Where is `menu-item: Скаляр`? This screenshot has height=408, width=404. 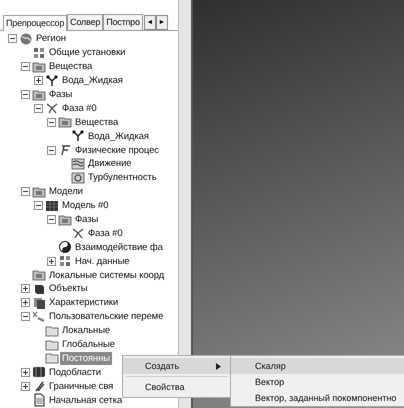
menu-item: Скаляр is located at coordinates (317, 366).